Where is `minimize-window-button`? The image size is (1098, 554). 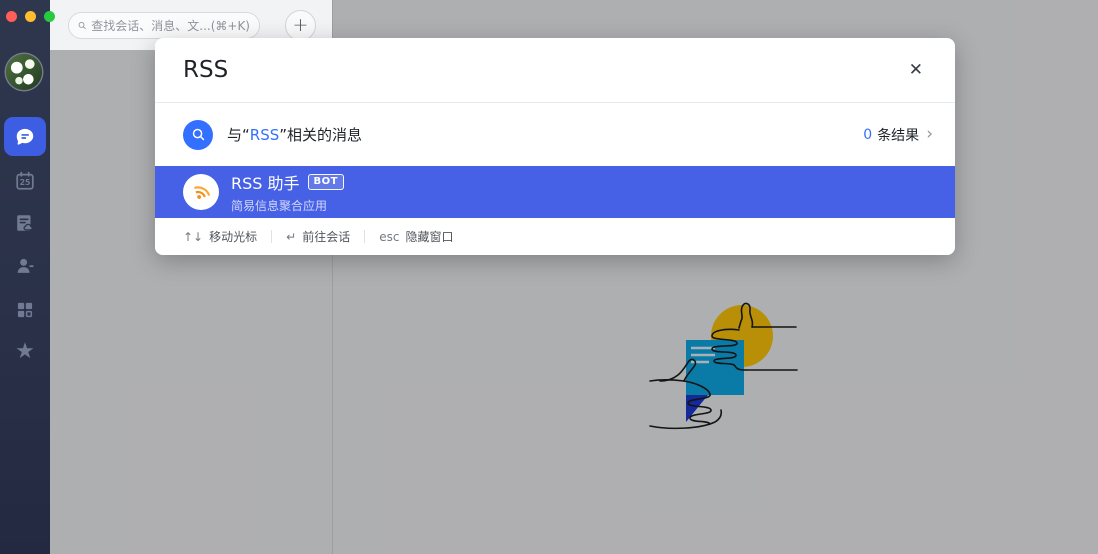
minimize-window-button is located at coordinates (30, 16).